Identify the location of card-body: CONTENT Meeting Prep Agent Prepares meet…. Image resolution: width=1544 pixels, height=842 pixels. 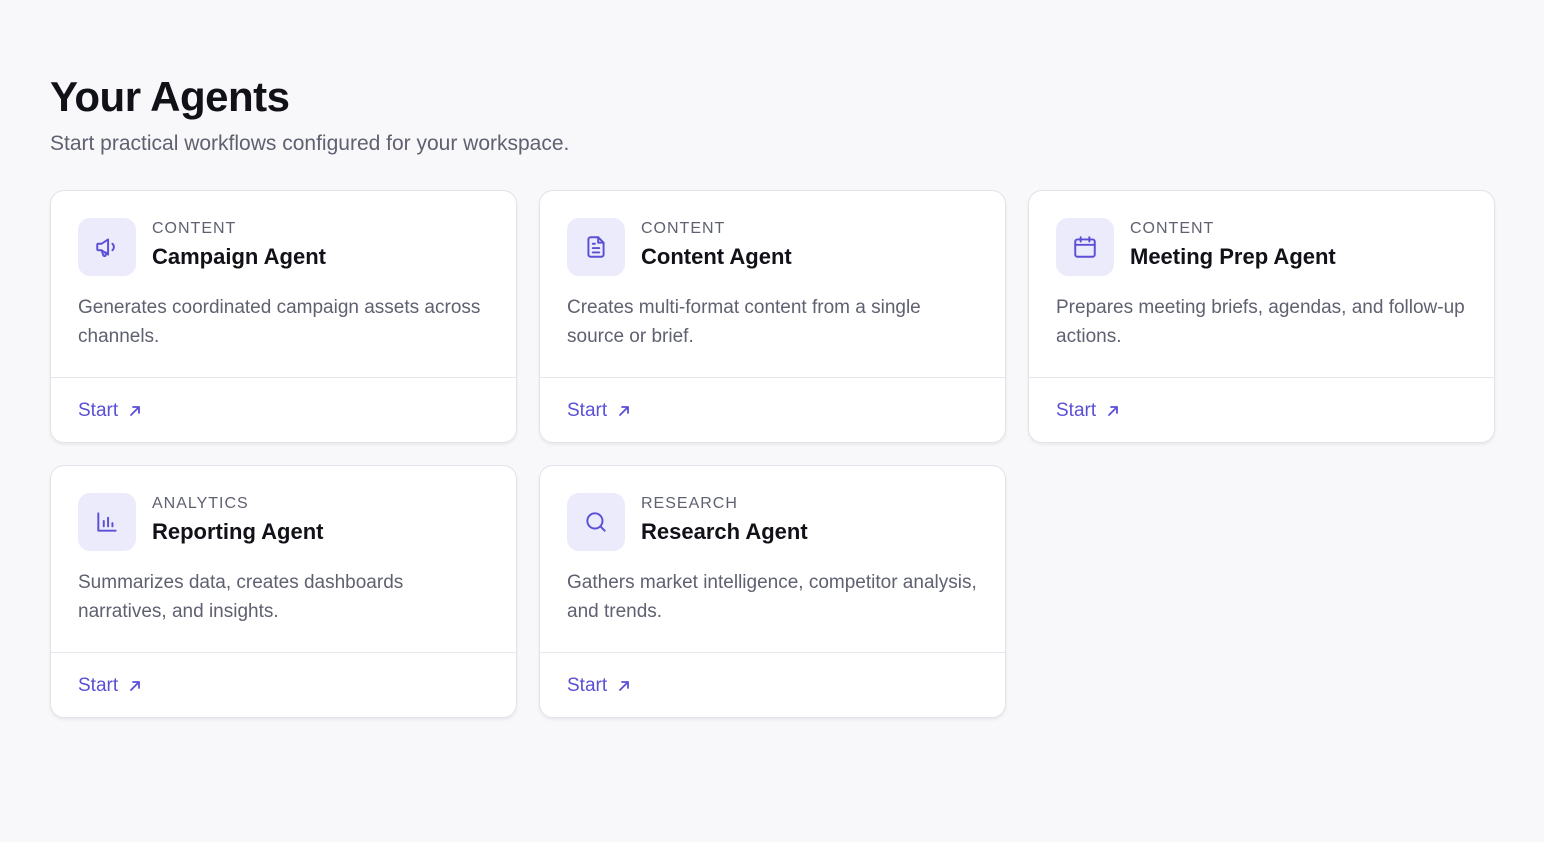
(1261, 284).